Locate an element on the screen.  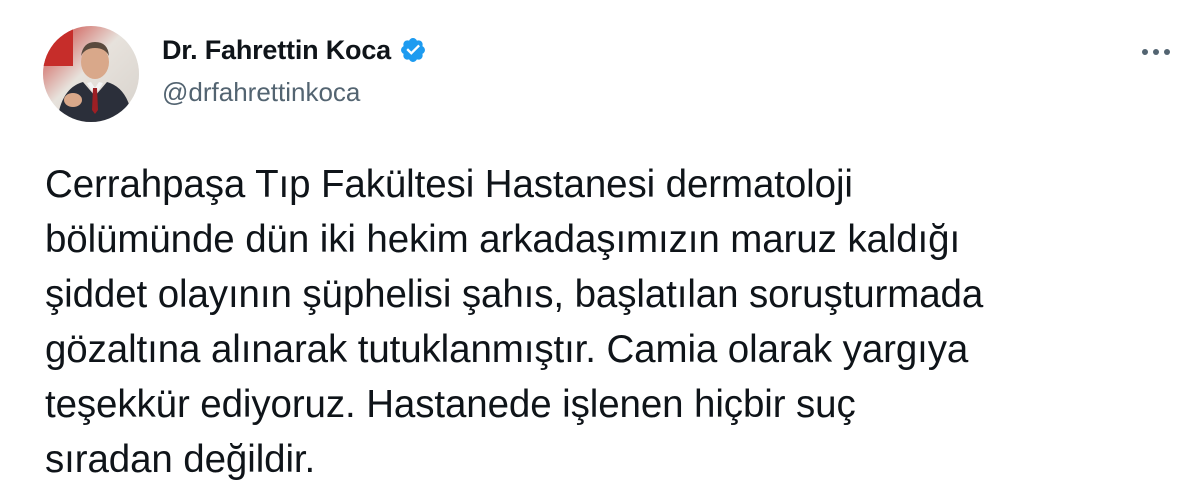
author-name-row: Dr. Fahrettin Koca is located at coordinates (294, 50).